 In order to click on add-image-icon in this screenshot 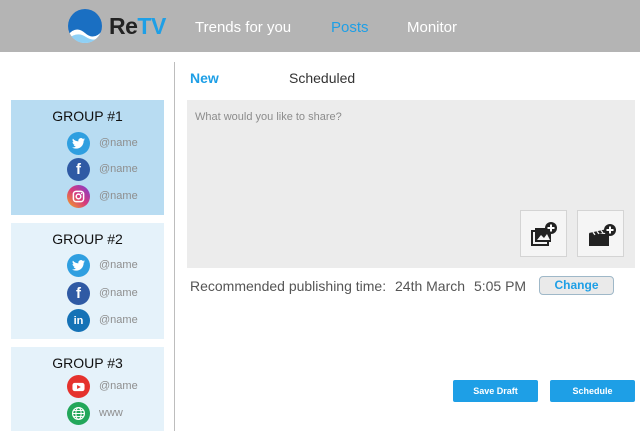, I will do `click(544, 234)`.